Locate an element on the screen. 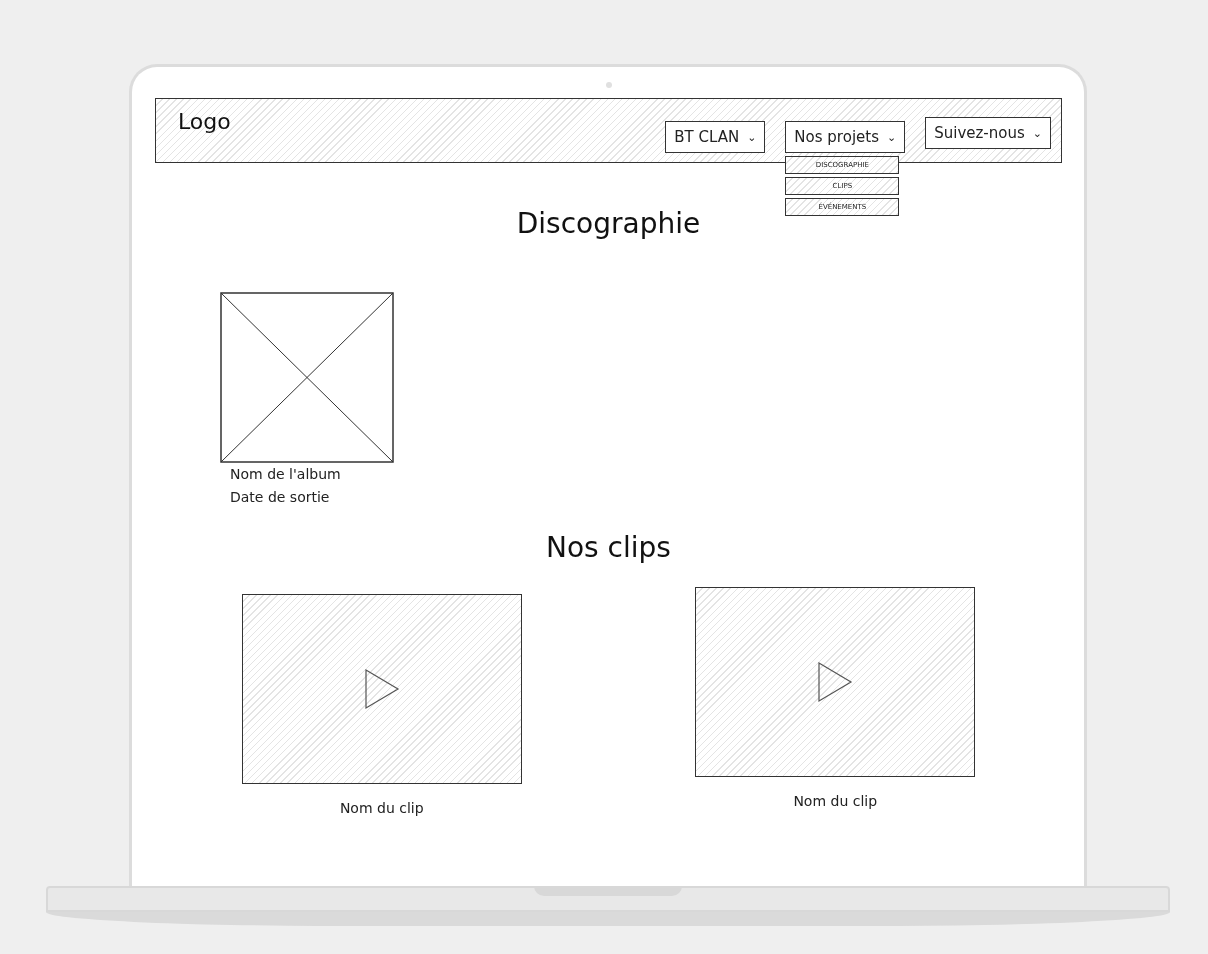  logo: Logo is located at coordinates (204, 121).